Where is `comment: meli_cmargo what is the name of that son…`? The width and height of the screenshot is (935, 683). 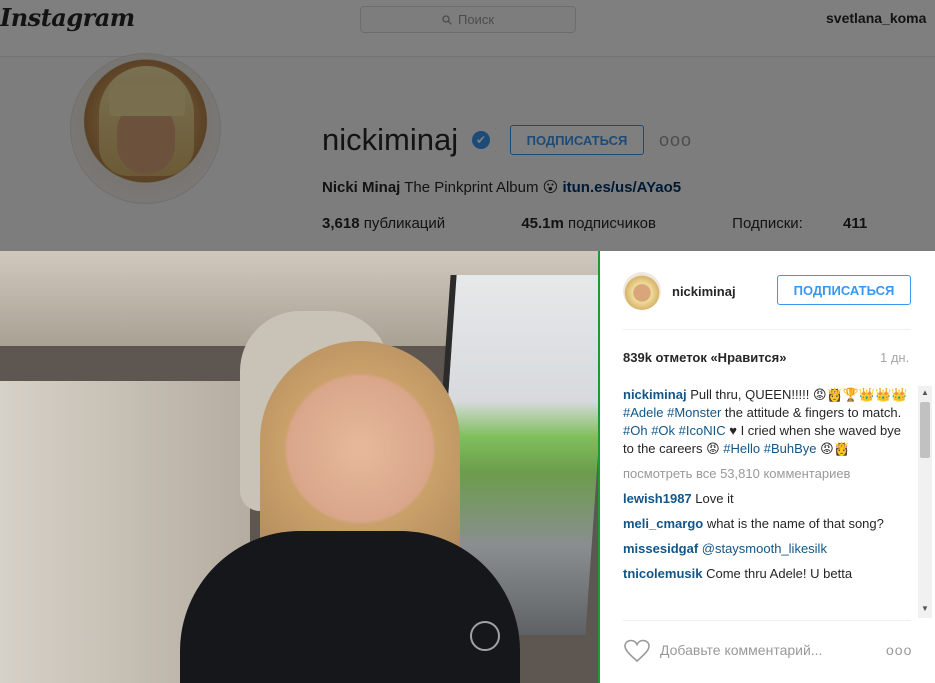 comment: meli_cmargo what is the name of that son… is located at coordinates (769, 524).